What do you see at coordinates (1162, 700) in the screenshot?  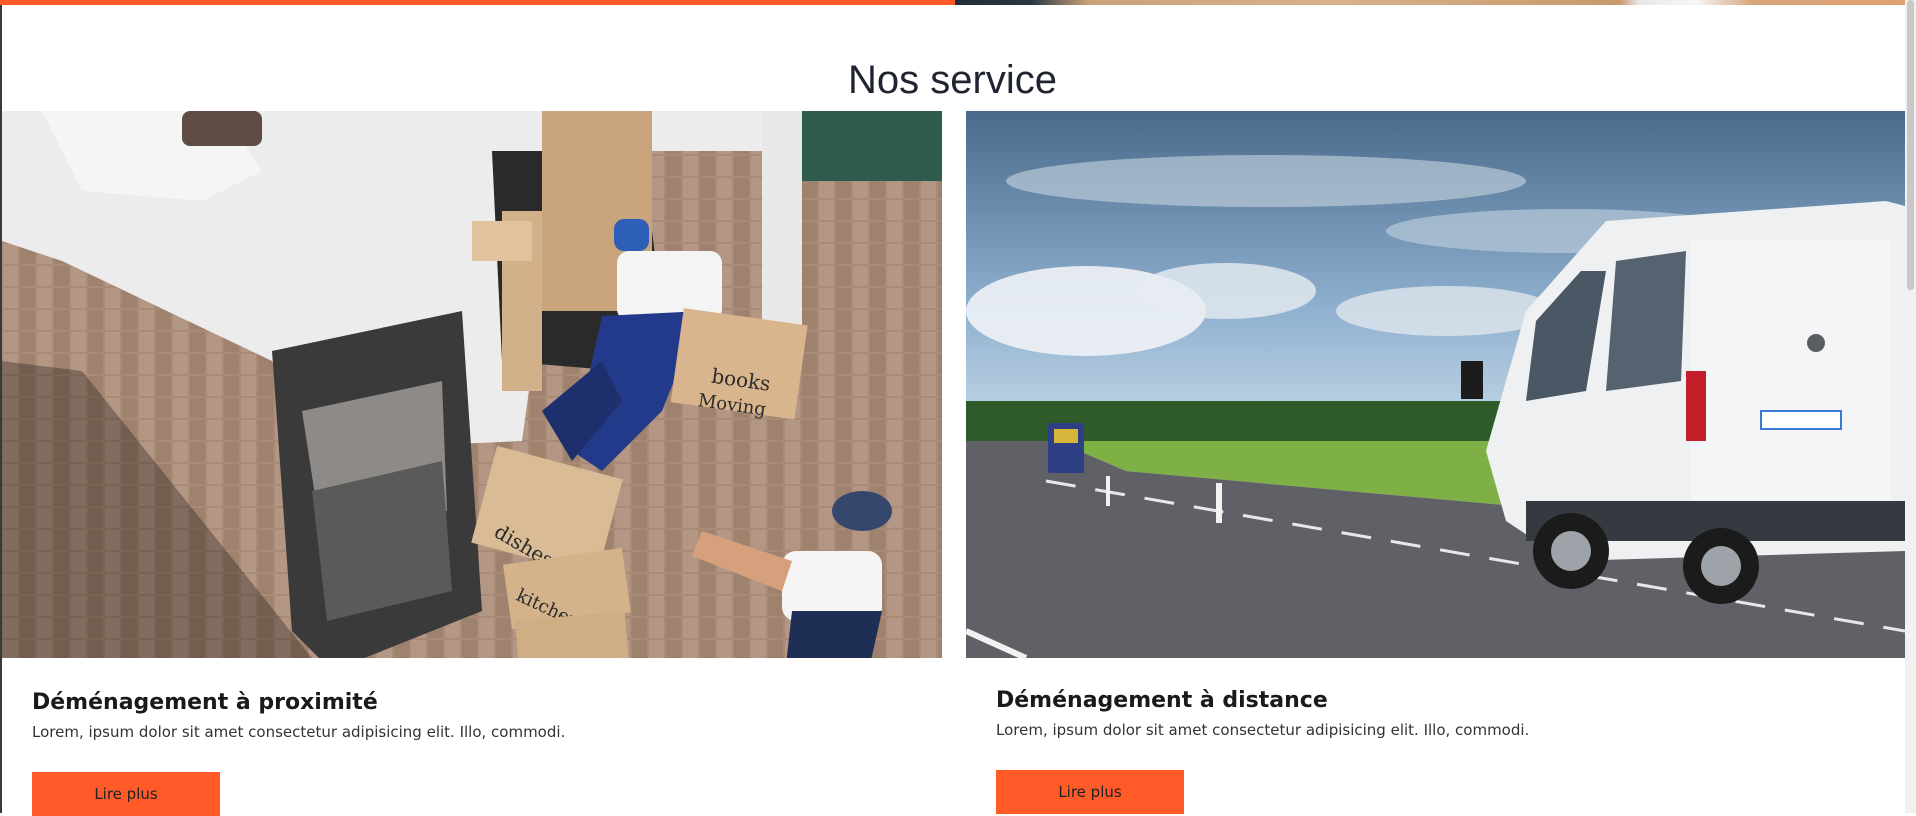 I see `card-title: Déménagement à distance` at bounding box center [1162, 700].